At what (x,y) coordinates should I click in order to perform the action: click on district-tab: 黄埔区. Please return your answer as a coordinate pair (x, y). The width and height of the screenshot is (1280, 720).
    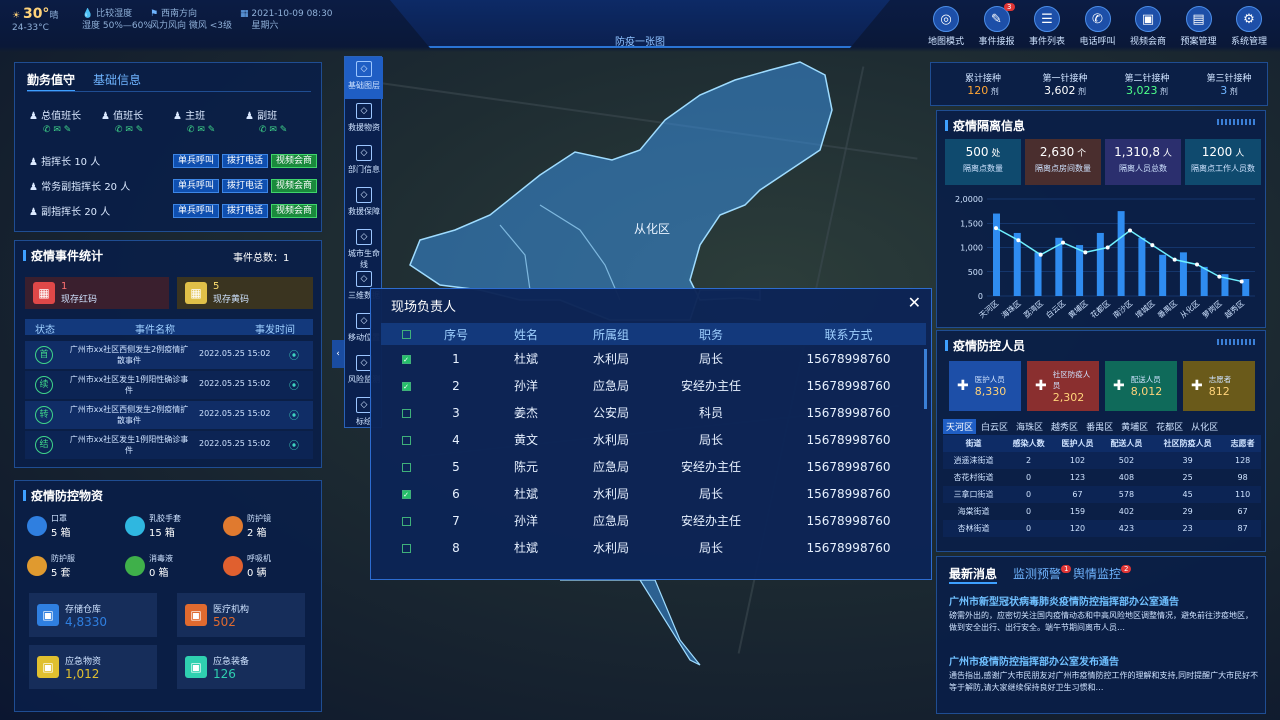
    Looking at the image, I should click on (1134, 426).